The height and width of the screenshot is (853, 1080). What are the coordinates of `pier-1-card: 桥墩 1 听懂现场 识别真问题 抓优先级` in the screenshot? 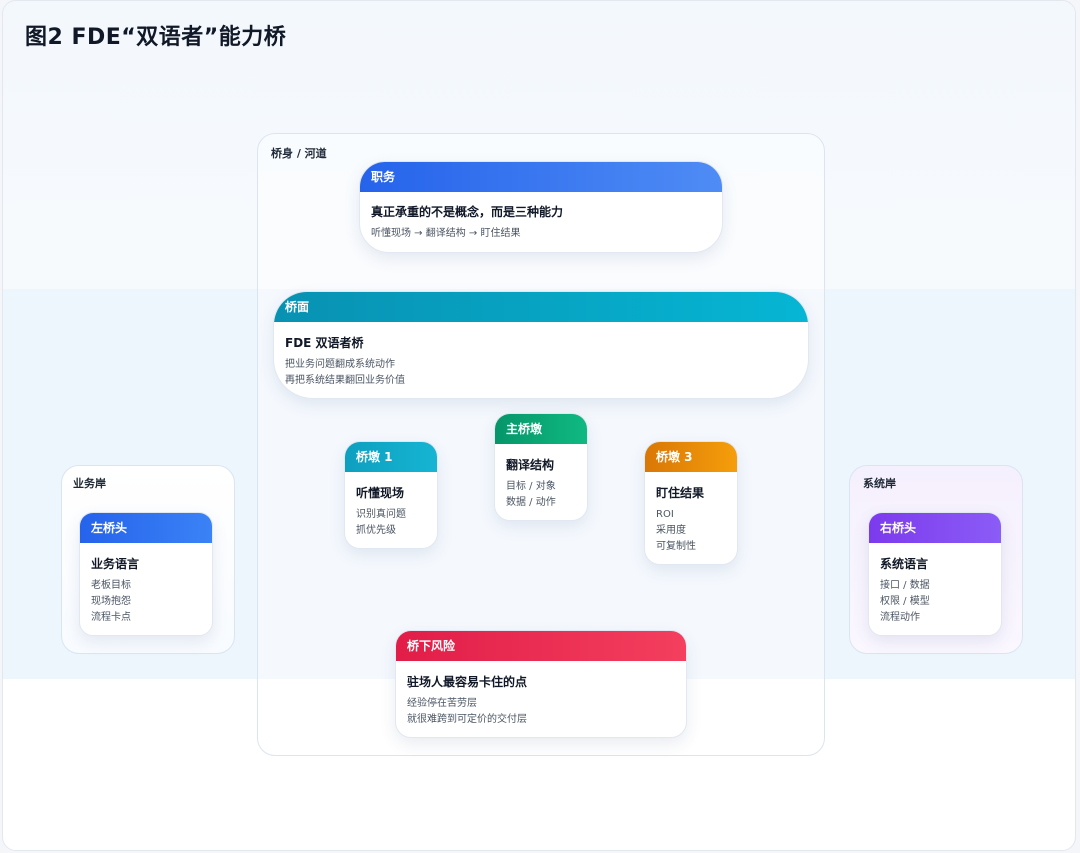 It's located at (391, 495).